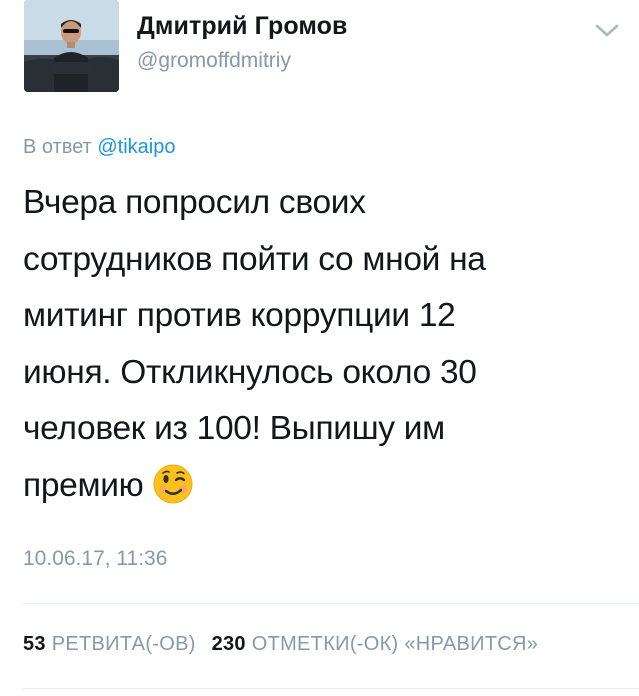 This screenshot has width=639, height=696. What do you see at coordinates (323, 486) in the screenshot?
I see `tweet-line-last: премию` at bounding box center [323, 486].